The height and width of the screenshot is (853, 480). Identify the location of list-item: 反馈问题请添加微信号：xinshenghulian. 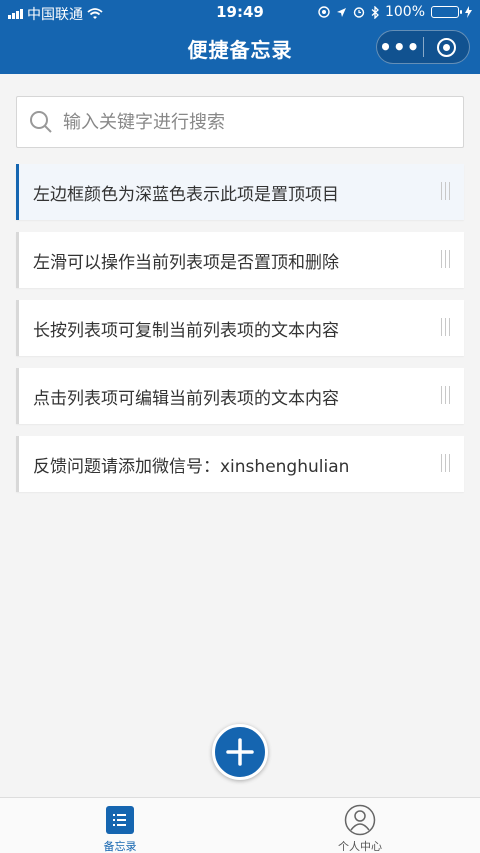
(240, 464).